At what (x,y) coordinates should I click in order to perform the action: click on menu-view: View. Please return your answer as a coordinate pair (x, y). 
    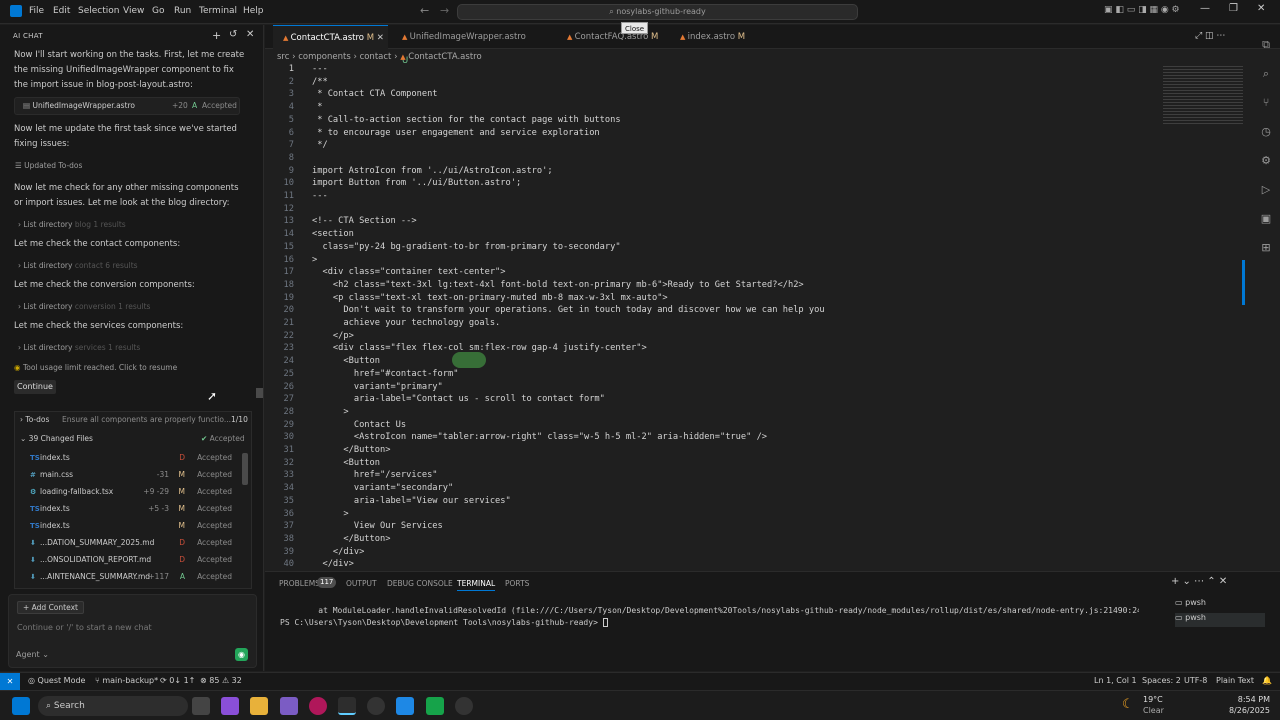
    Looking at the image, I should click on (133, 11).